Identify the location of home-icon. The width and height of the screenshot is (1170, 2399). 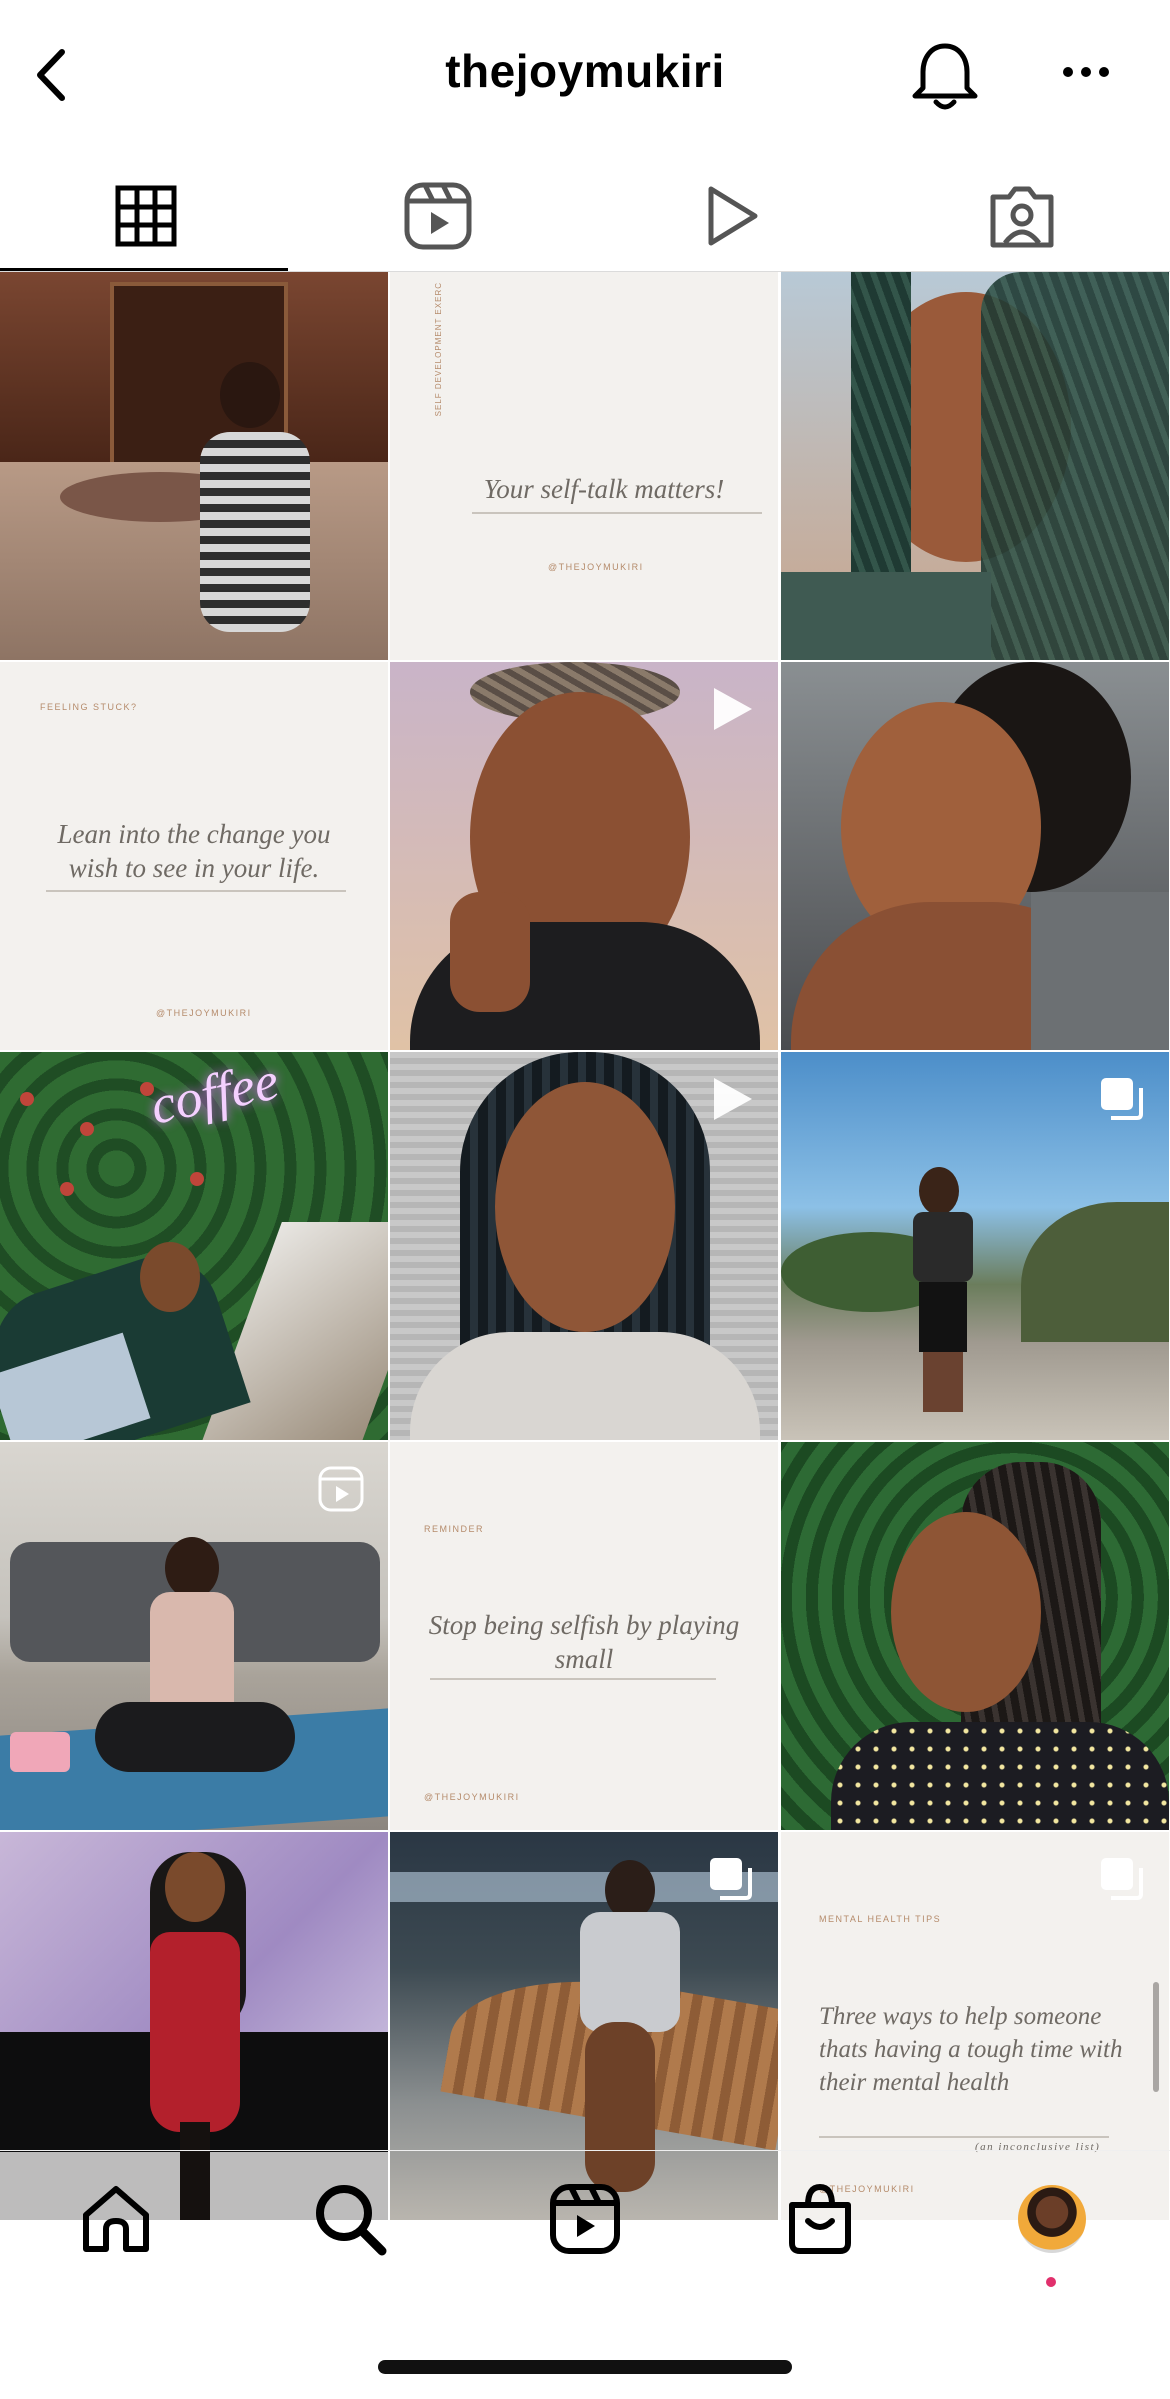
(116, 2219).